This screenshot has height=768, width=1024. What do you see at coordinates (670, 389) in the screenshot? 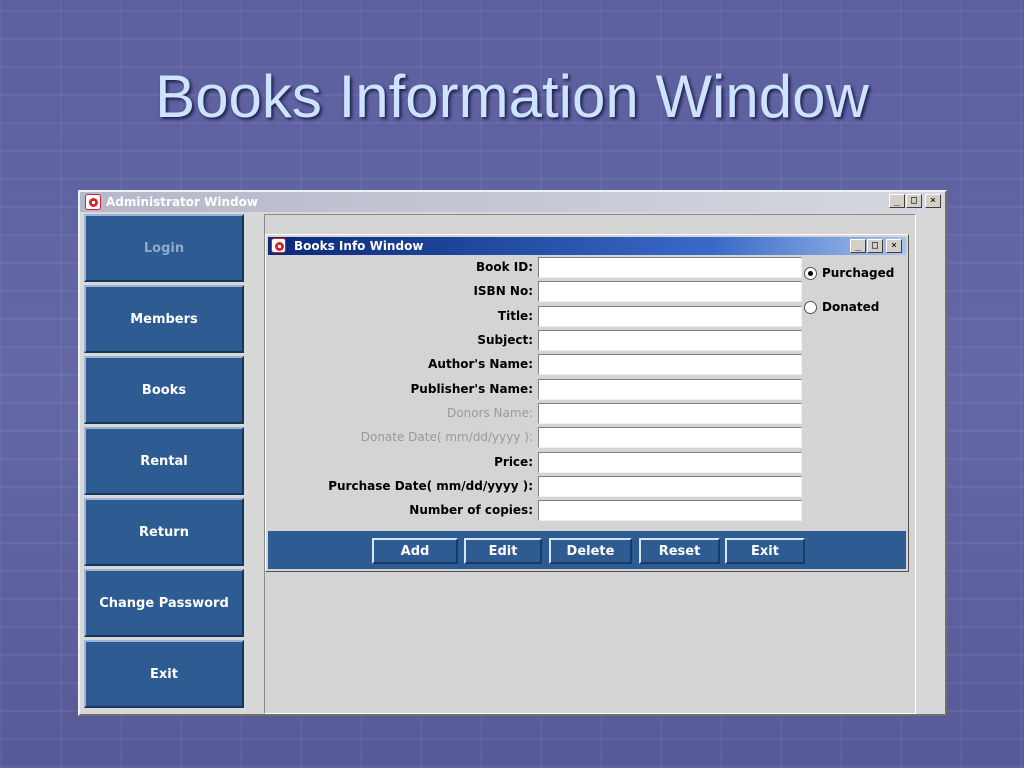
I see `publisher-name-input` at bounding box center [670, 389].